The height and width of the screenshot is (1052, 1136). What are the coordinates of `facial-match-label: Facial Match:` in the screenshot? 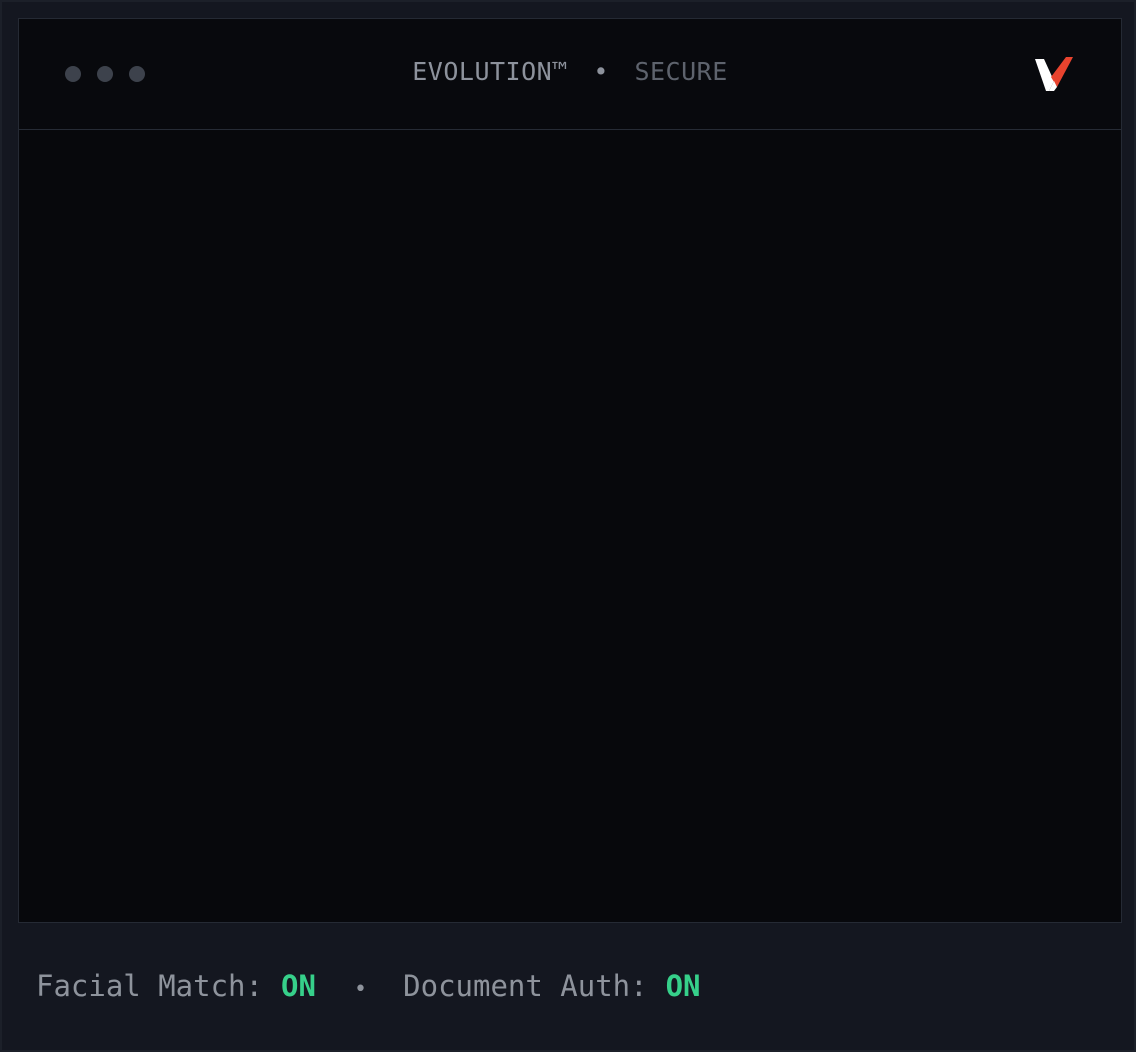 It's located at (149, 986).